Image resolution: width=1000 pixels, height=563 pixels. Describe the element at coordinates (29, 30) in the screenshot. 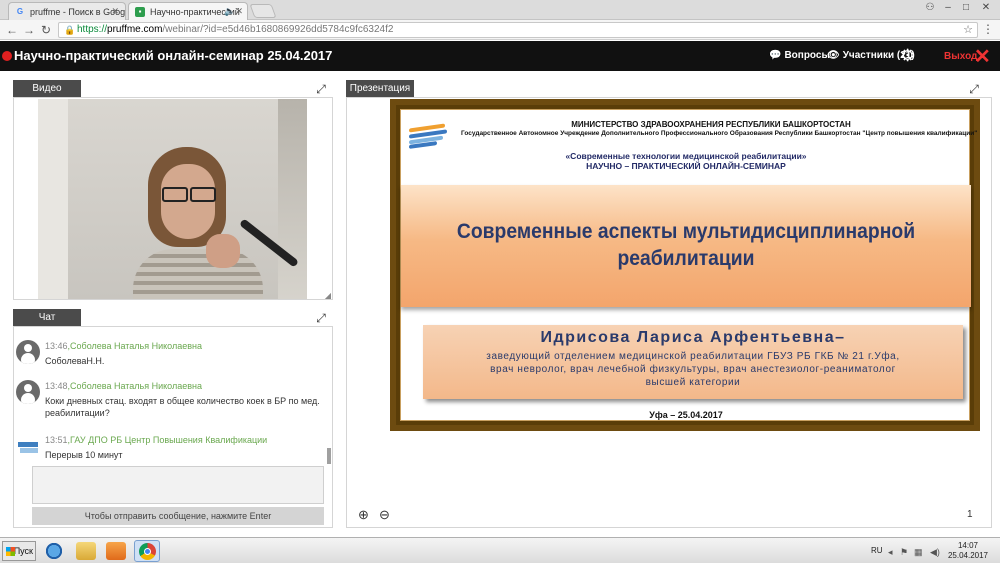

I see `forward-icon: →` at that location.